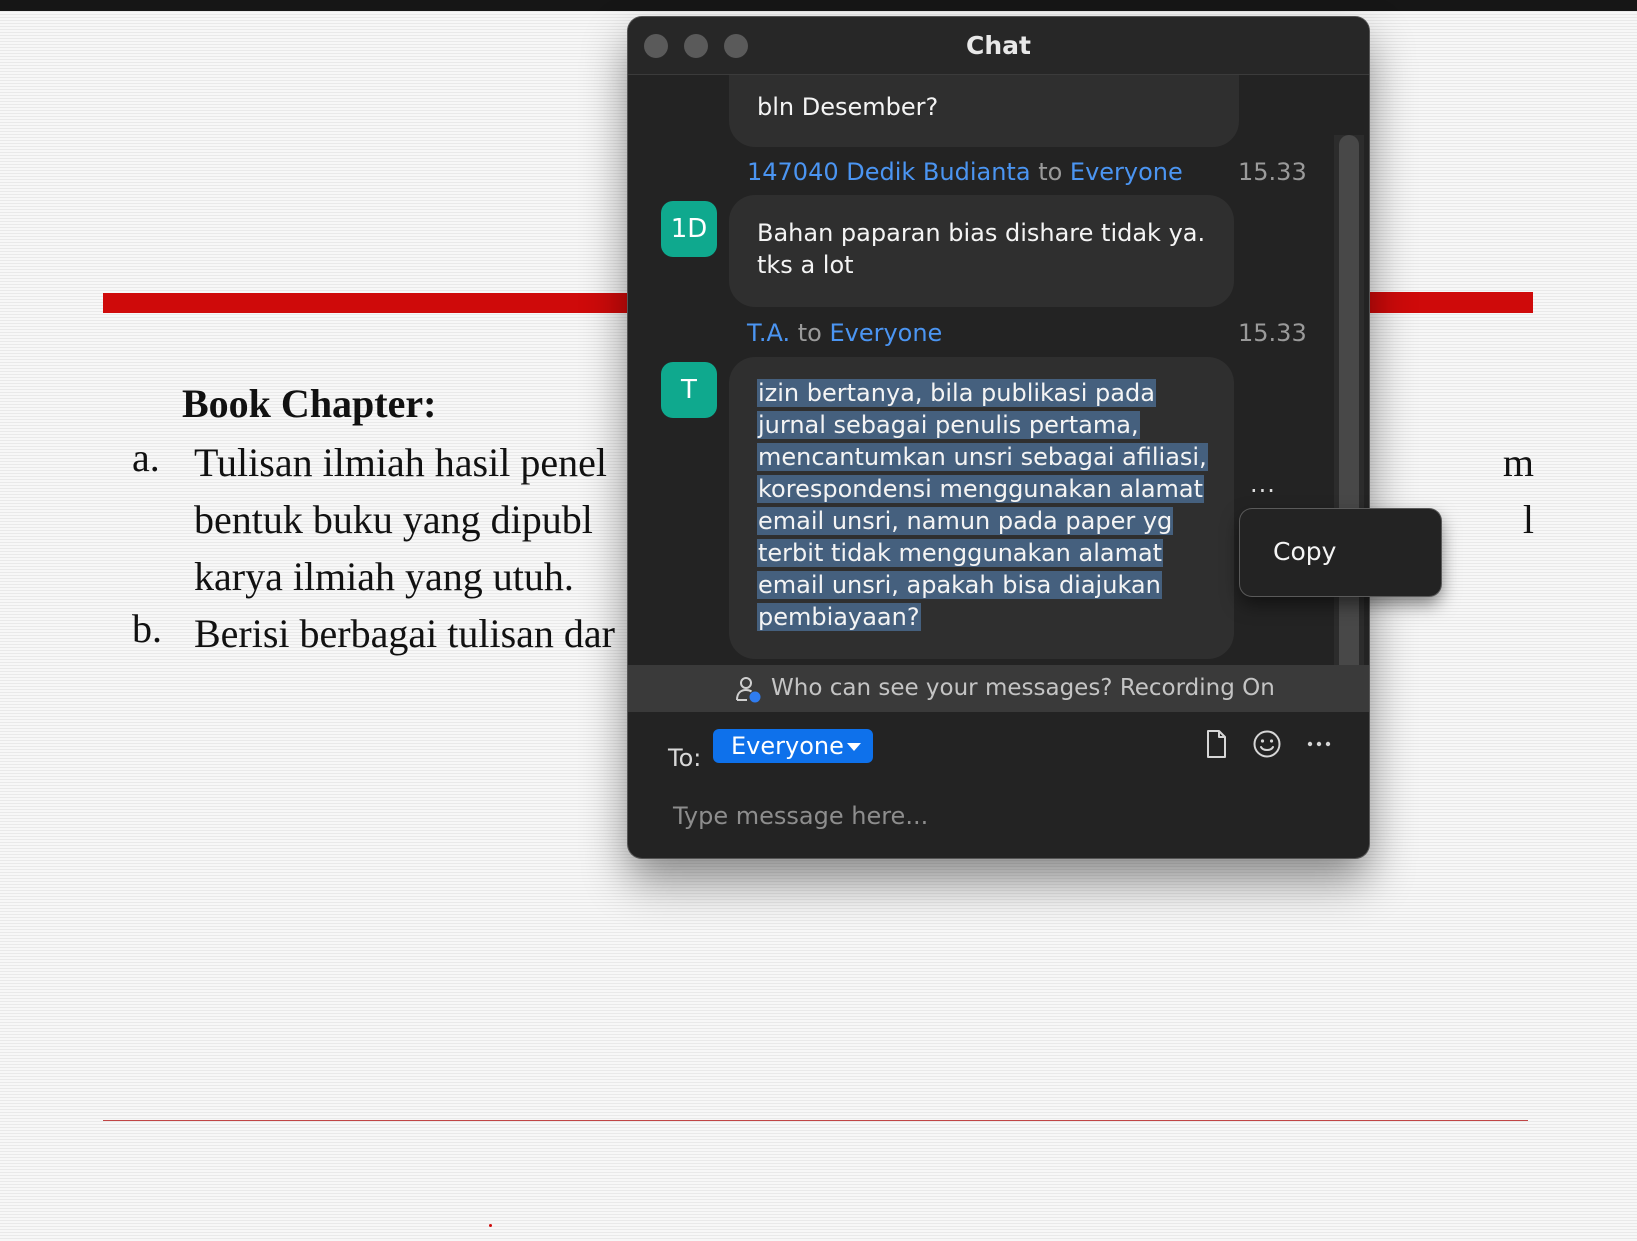  I want to click on copy-menu-item: Copy, so click(1340, 552).